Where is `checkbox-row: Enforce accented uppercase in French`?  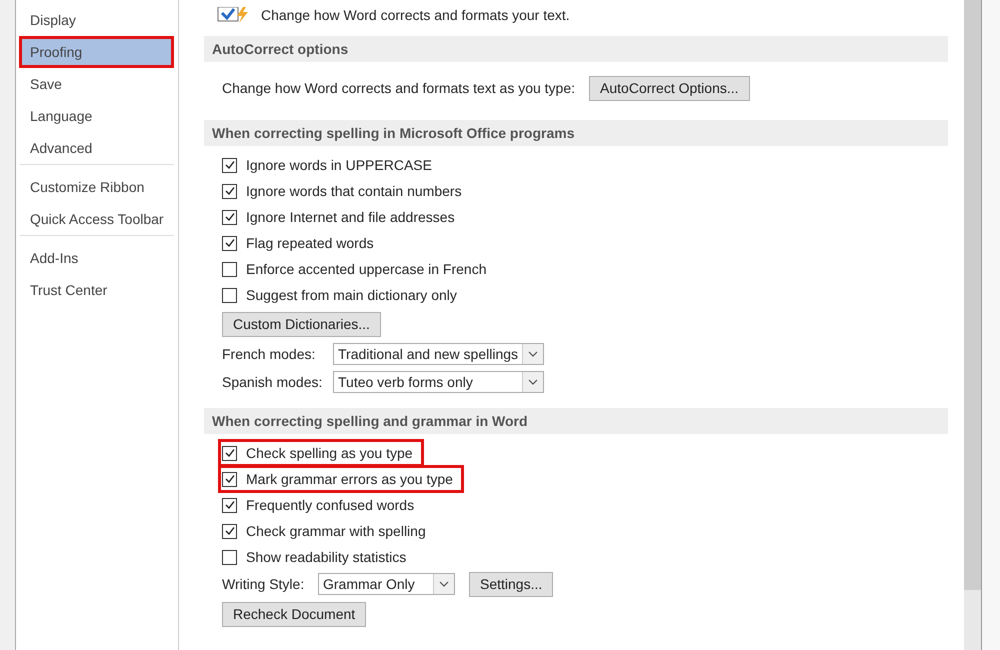 checkbox-row: Enforce accented uppercase in French is located at coordinates (358, 269).